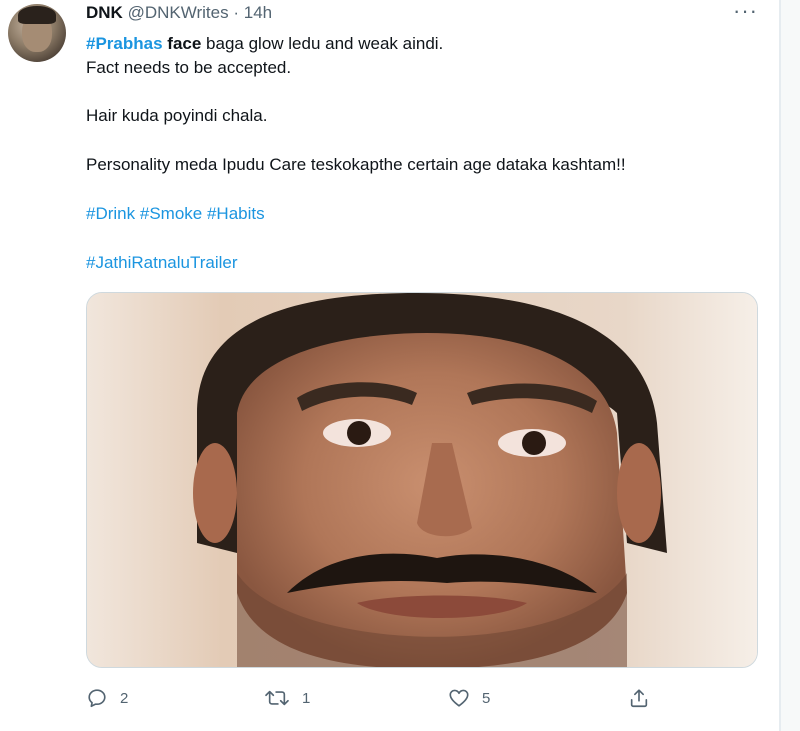 This screenshot has height=731, width=800. Describe the element at coordinates (277, 698) in the screenshot. I see `retweet-icon` at that location.